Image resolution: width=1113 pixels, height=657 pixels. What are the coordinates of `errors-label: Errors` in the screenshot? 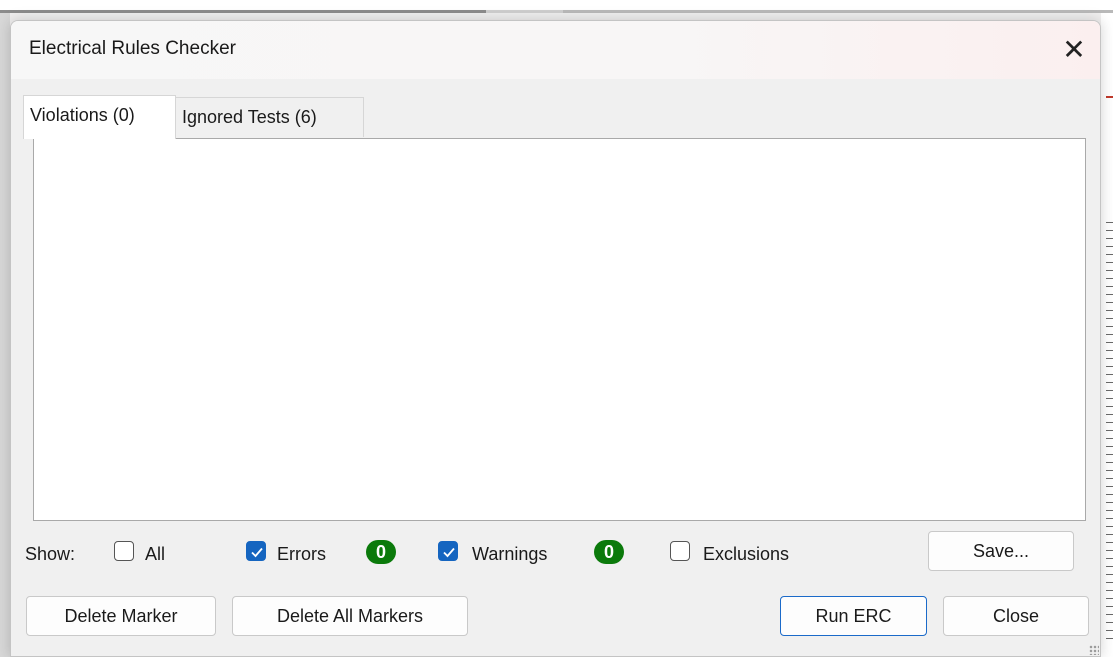 It's located at (301, 554).